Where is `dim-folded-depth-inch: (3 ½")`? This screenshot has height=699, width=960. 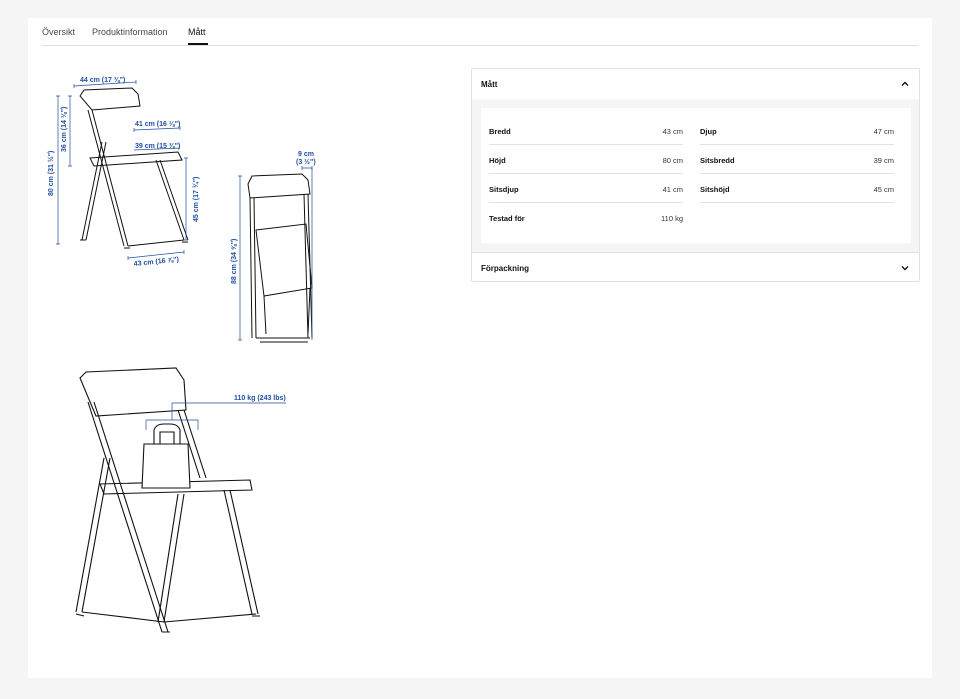
dim-folded-depth-inch: (3 ½") is located at coordinates (306, 162).